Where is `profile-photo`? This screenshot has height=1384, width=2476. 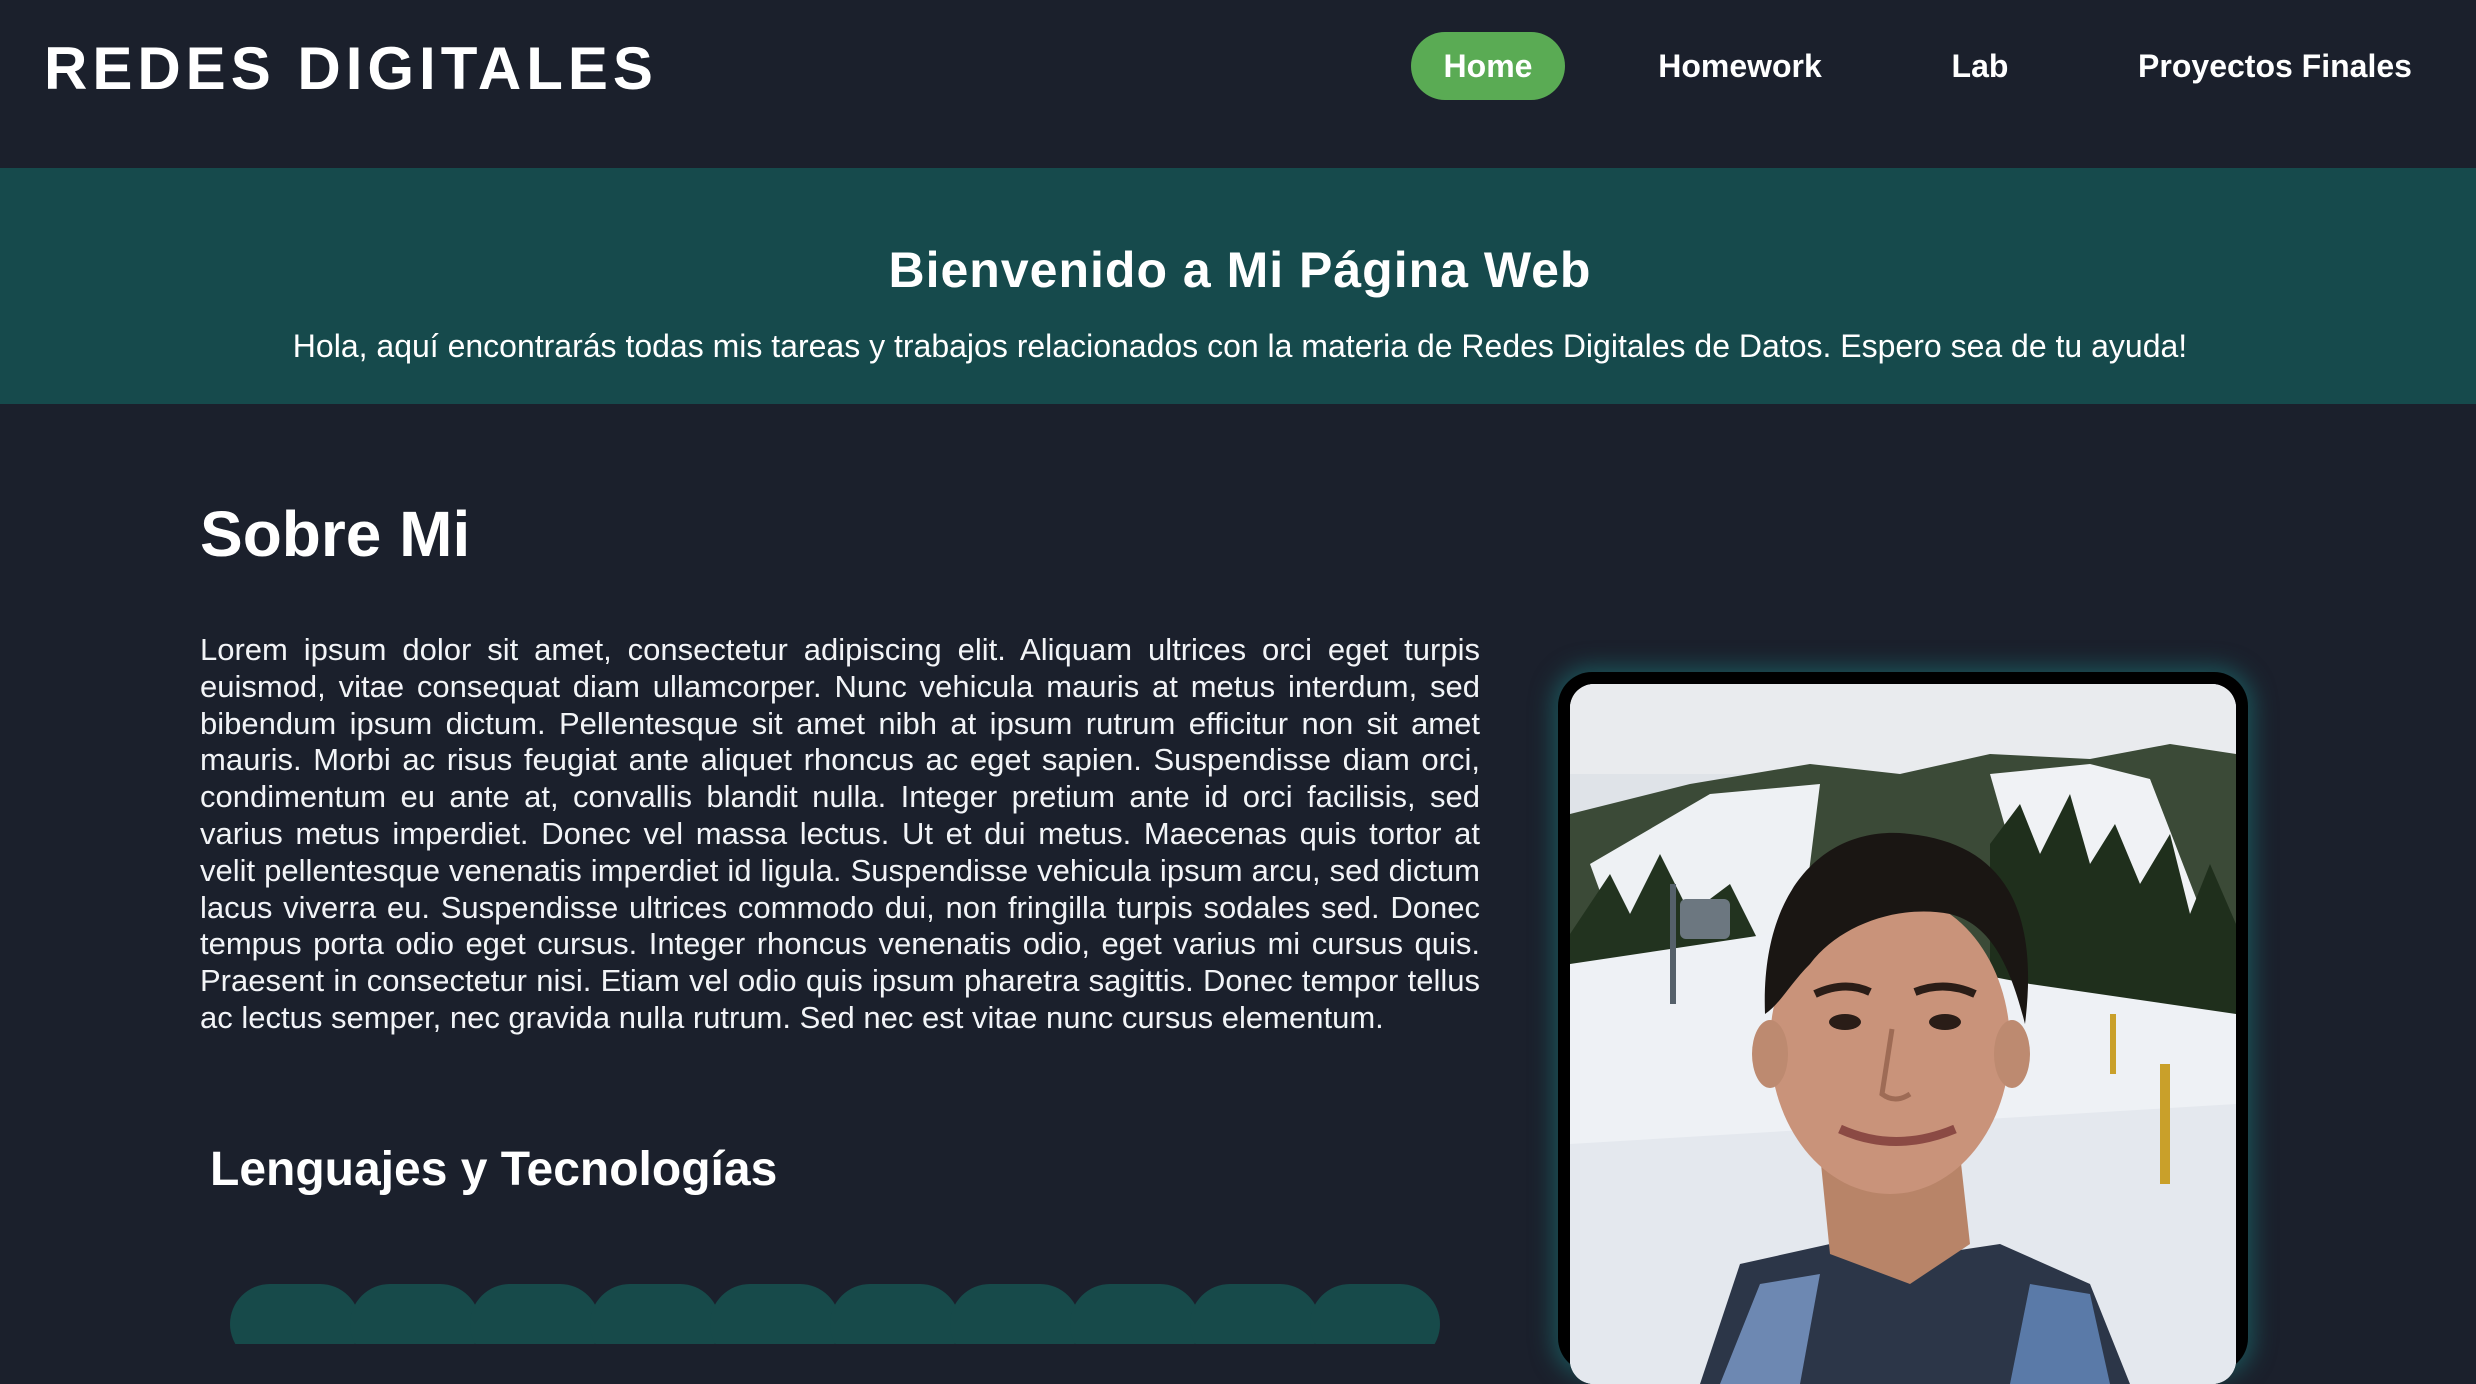 profile-photo is located at coordinates (1903, 1034).